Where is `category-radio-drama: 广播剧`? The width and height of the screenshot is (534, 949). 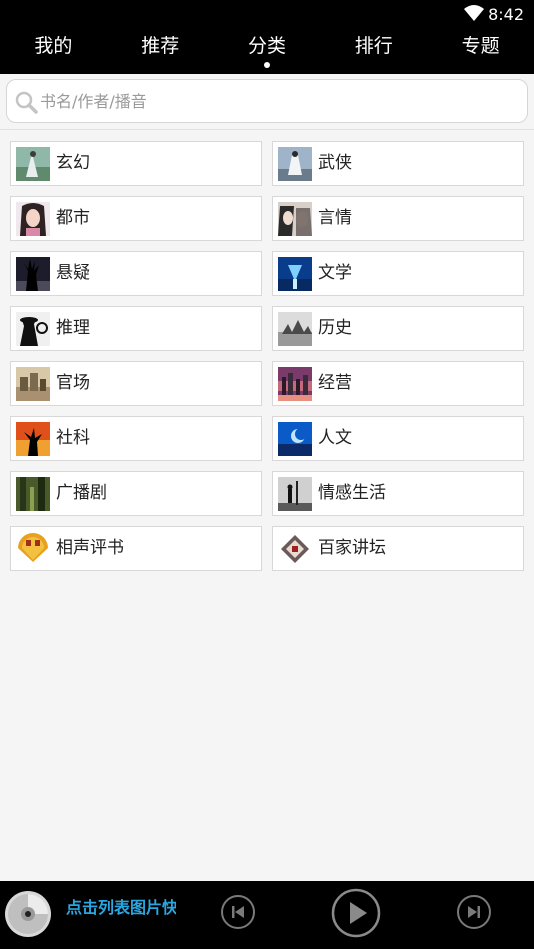
category-radio-drama: 广播剧 is located at coordinates (136, 493).